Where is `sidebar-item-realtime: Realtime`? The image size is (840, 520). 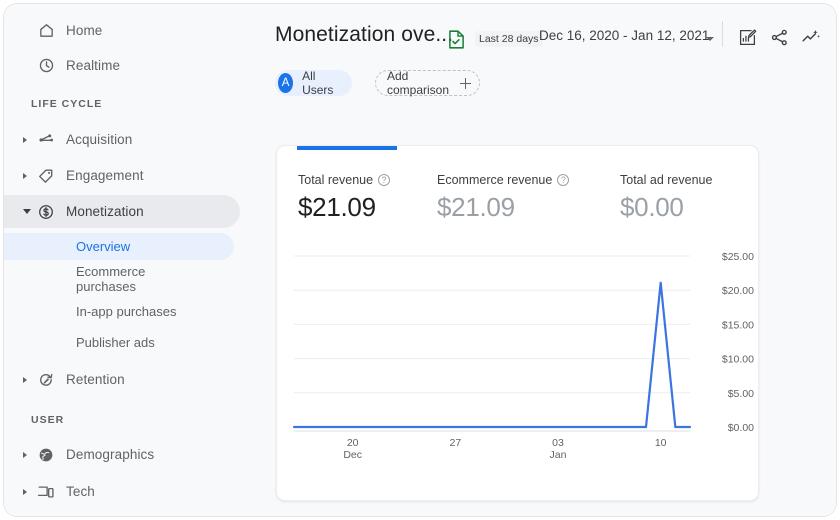 sidebar-item-realtime: Realtime is located at coordinates (122, 65).